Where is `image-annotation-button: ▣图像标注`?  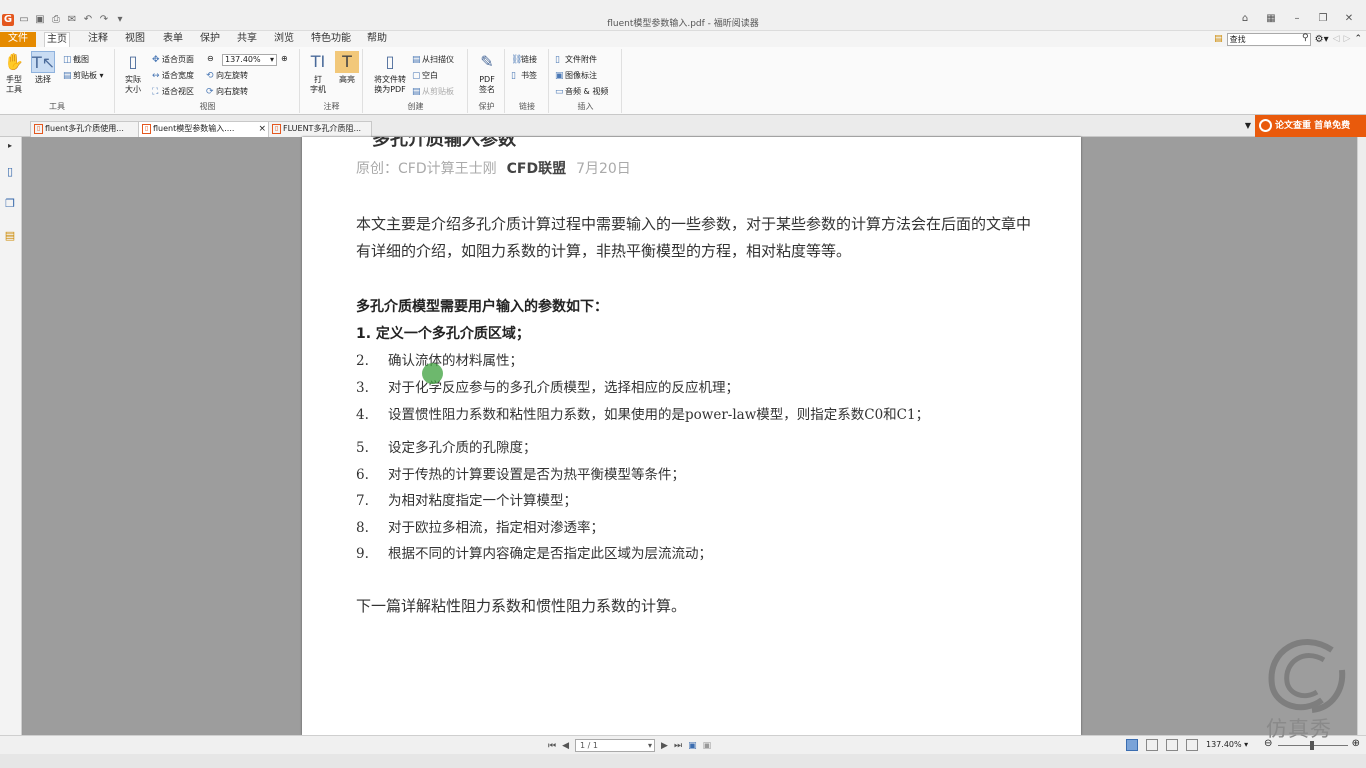
image-annotation-button: ▣图像标注 is located at coordinates (576, 76).